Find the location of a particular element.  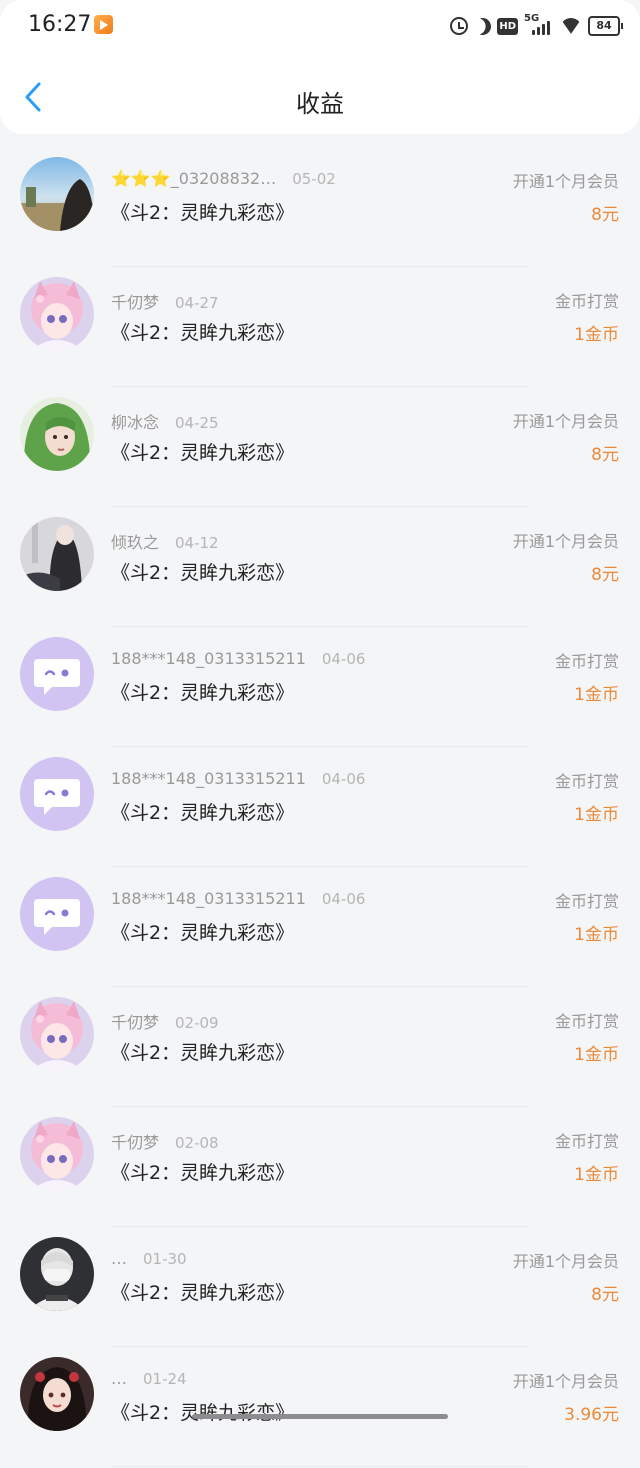

earning-record-item: 倾玖之 04-12 《斗2：灵眸九彩恋》 开通1个月会员 8元 is located at coordinates (320, 568).